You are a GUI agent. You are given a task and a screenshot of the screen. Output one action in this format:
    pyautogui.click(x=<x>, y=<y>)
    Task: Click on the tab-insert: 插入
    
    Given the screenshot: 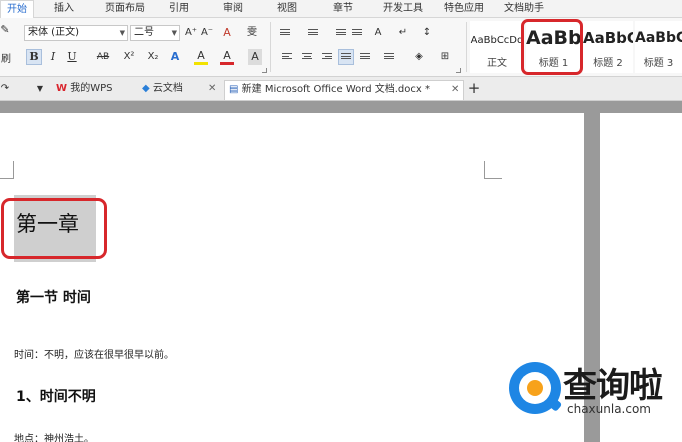 What is the action you would take?
    pyautogui.click(x=64, y=9)
    